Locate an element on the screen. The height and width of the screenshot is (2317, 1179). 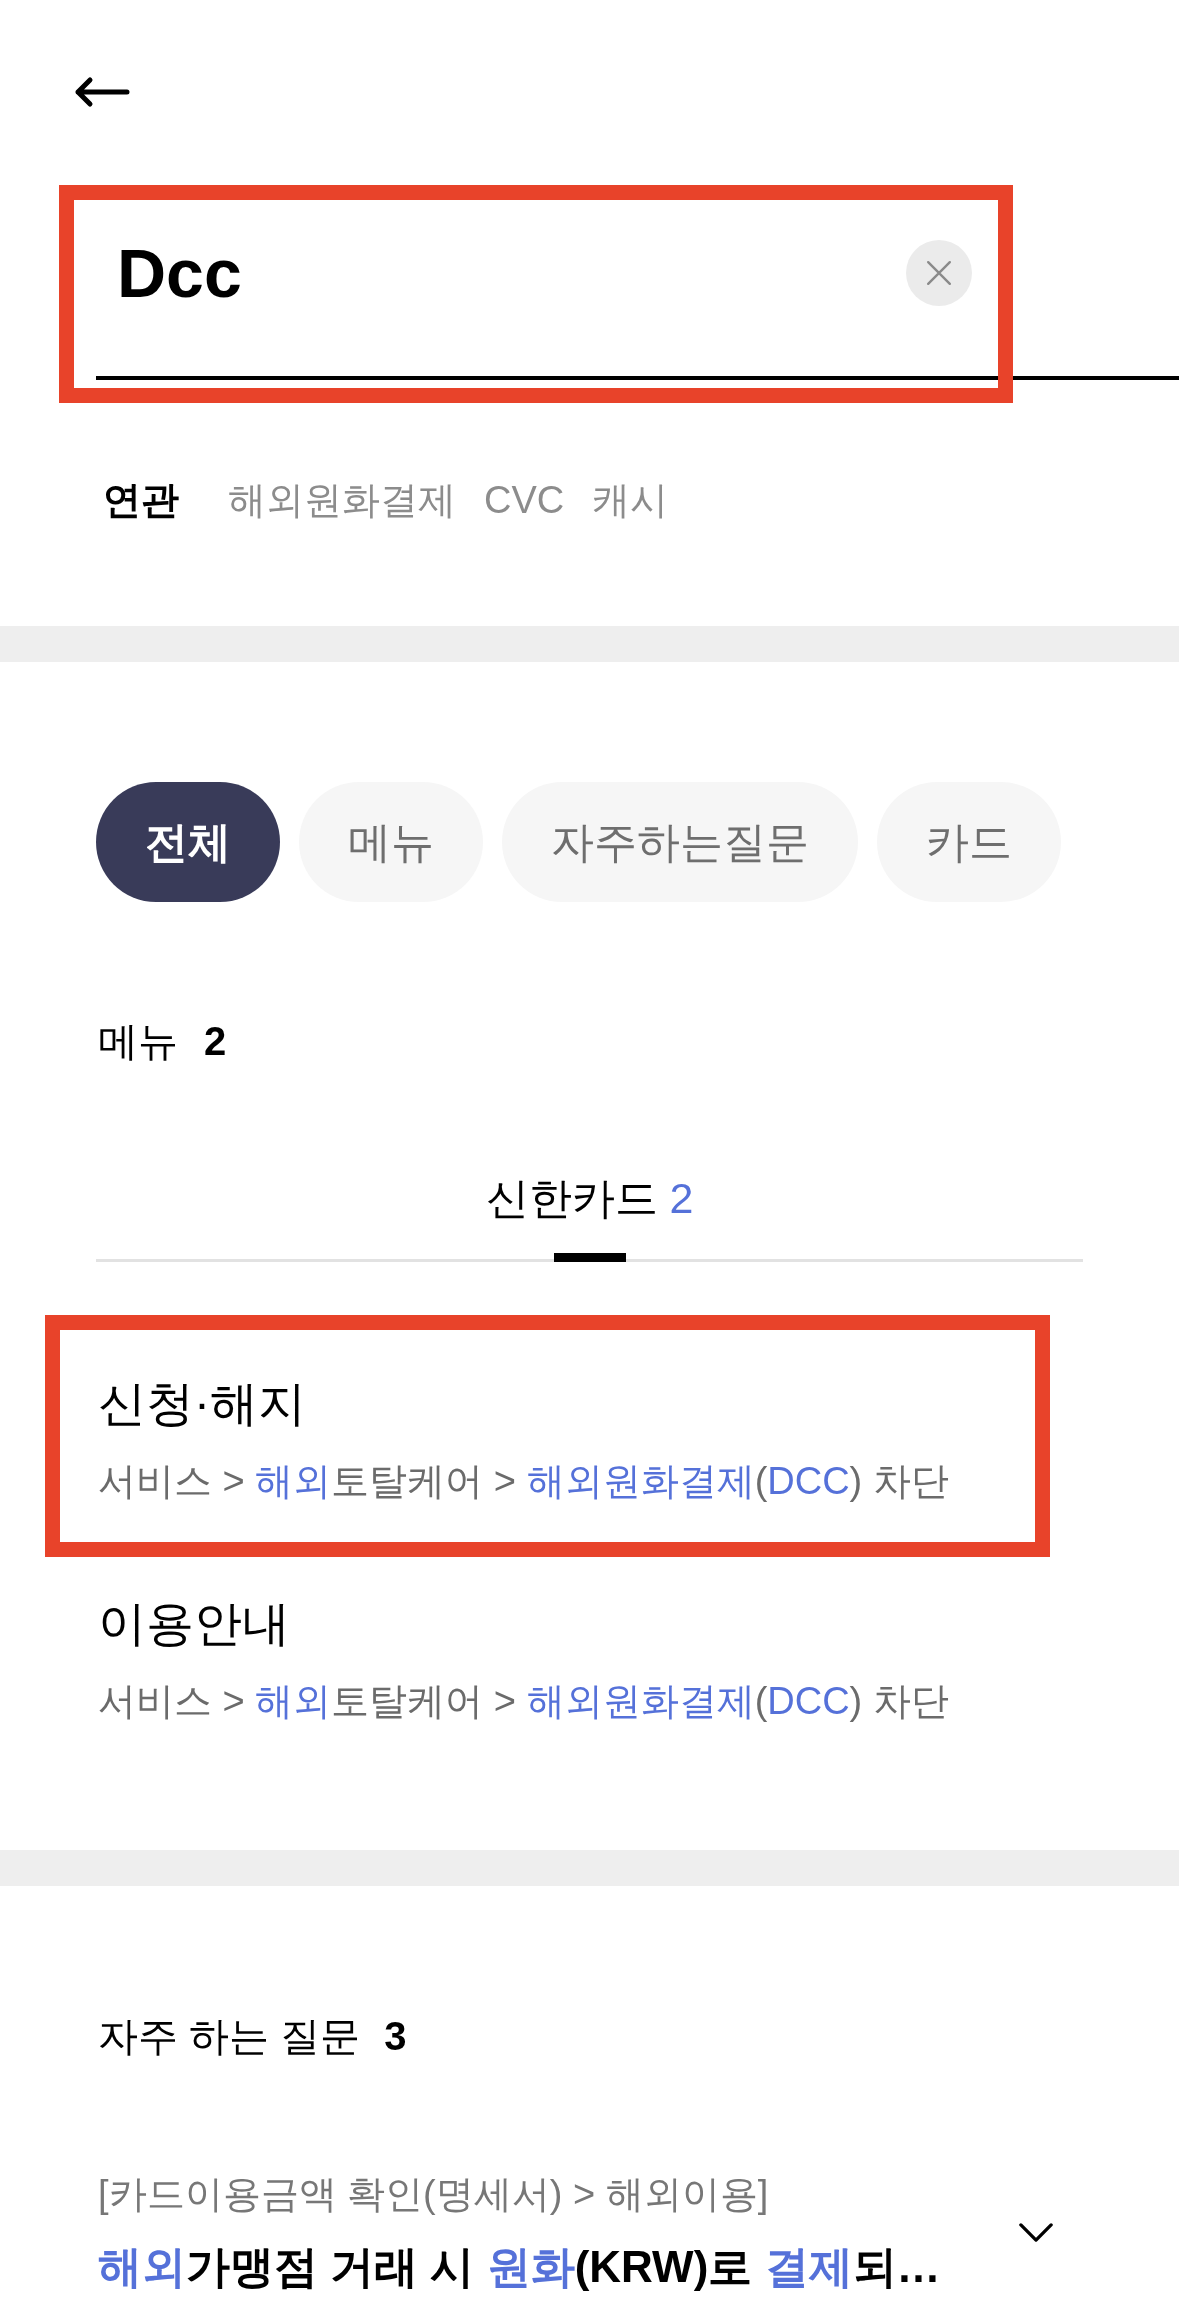
chevron-down-icon is located at coordinates (1036, 2232).